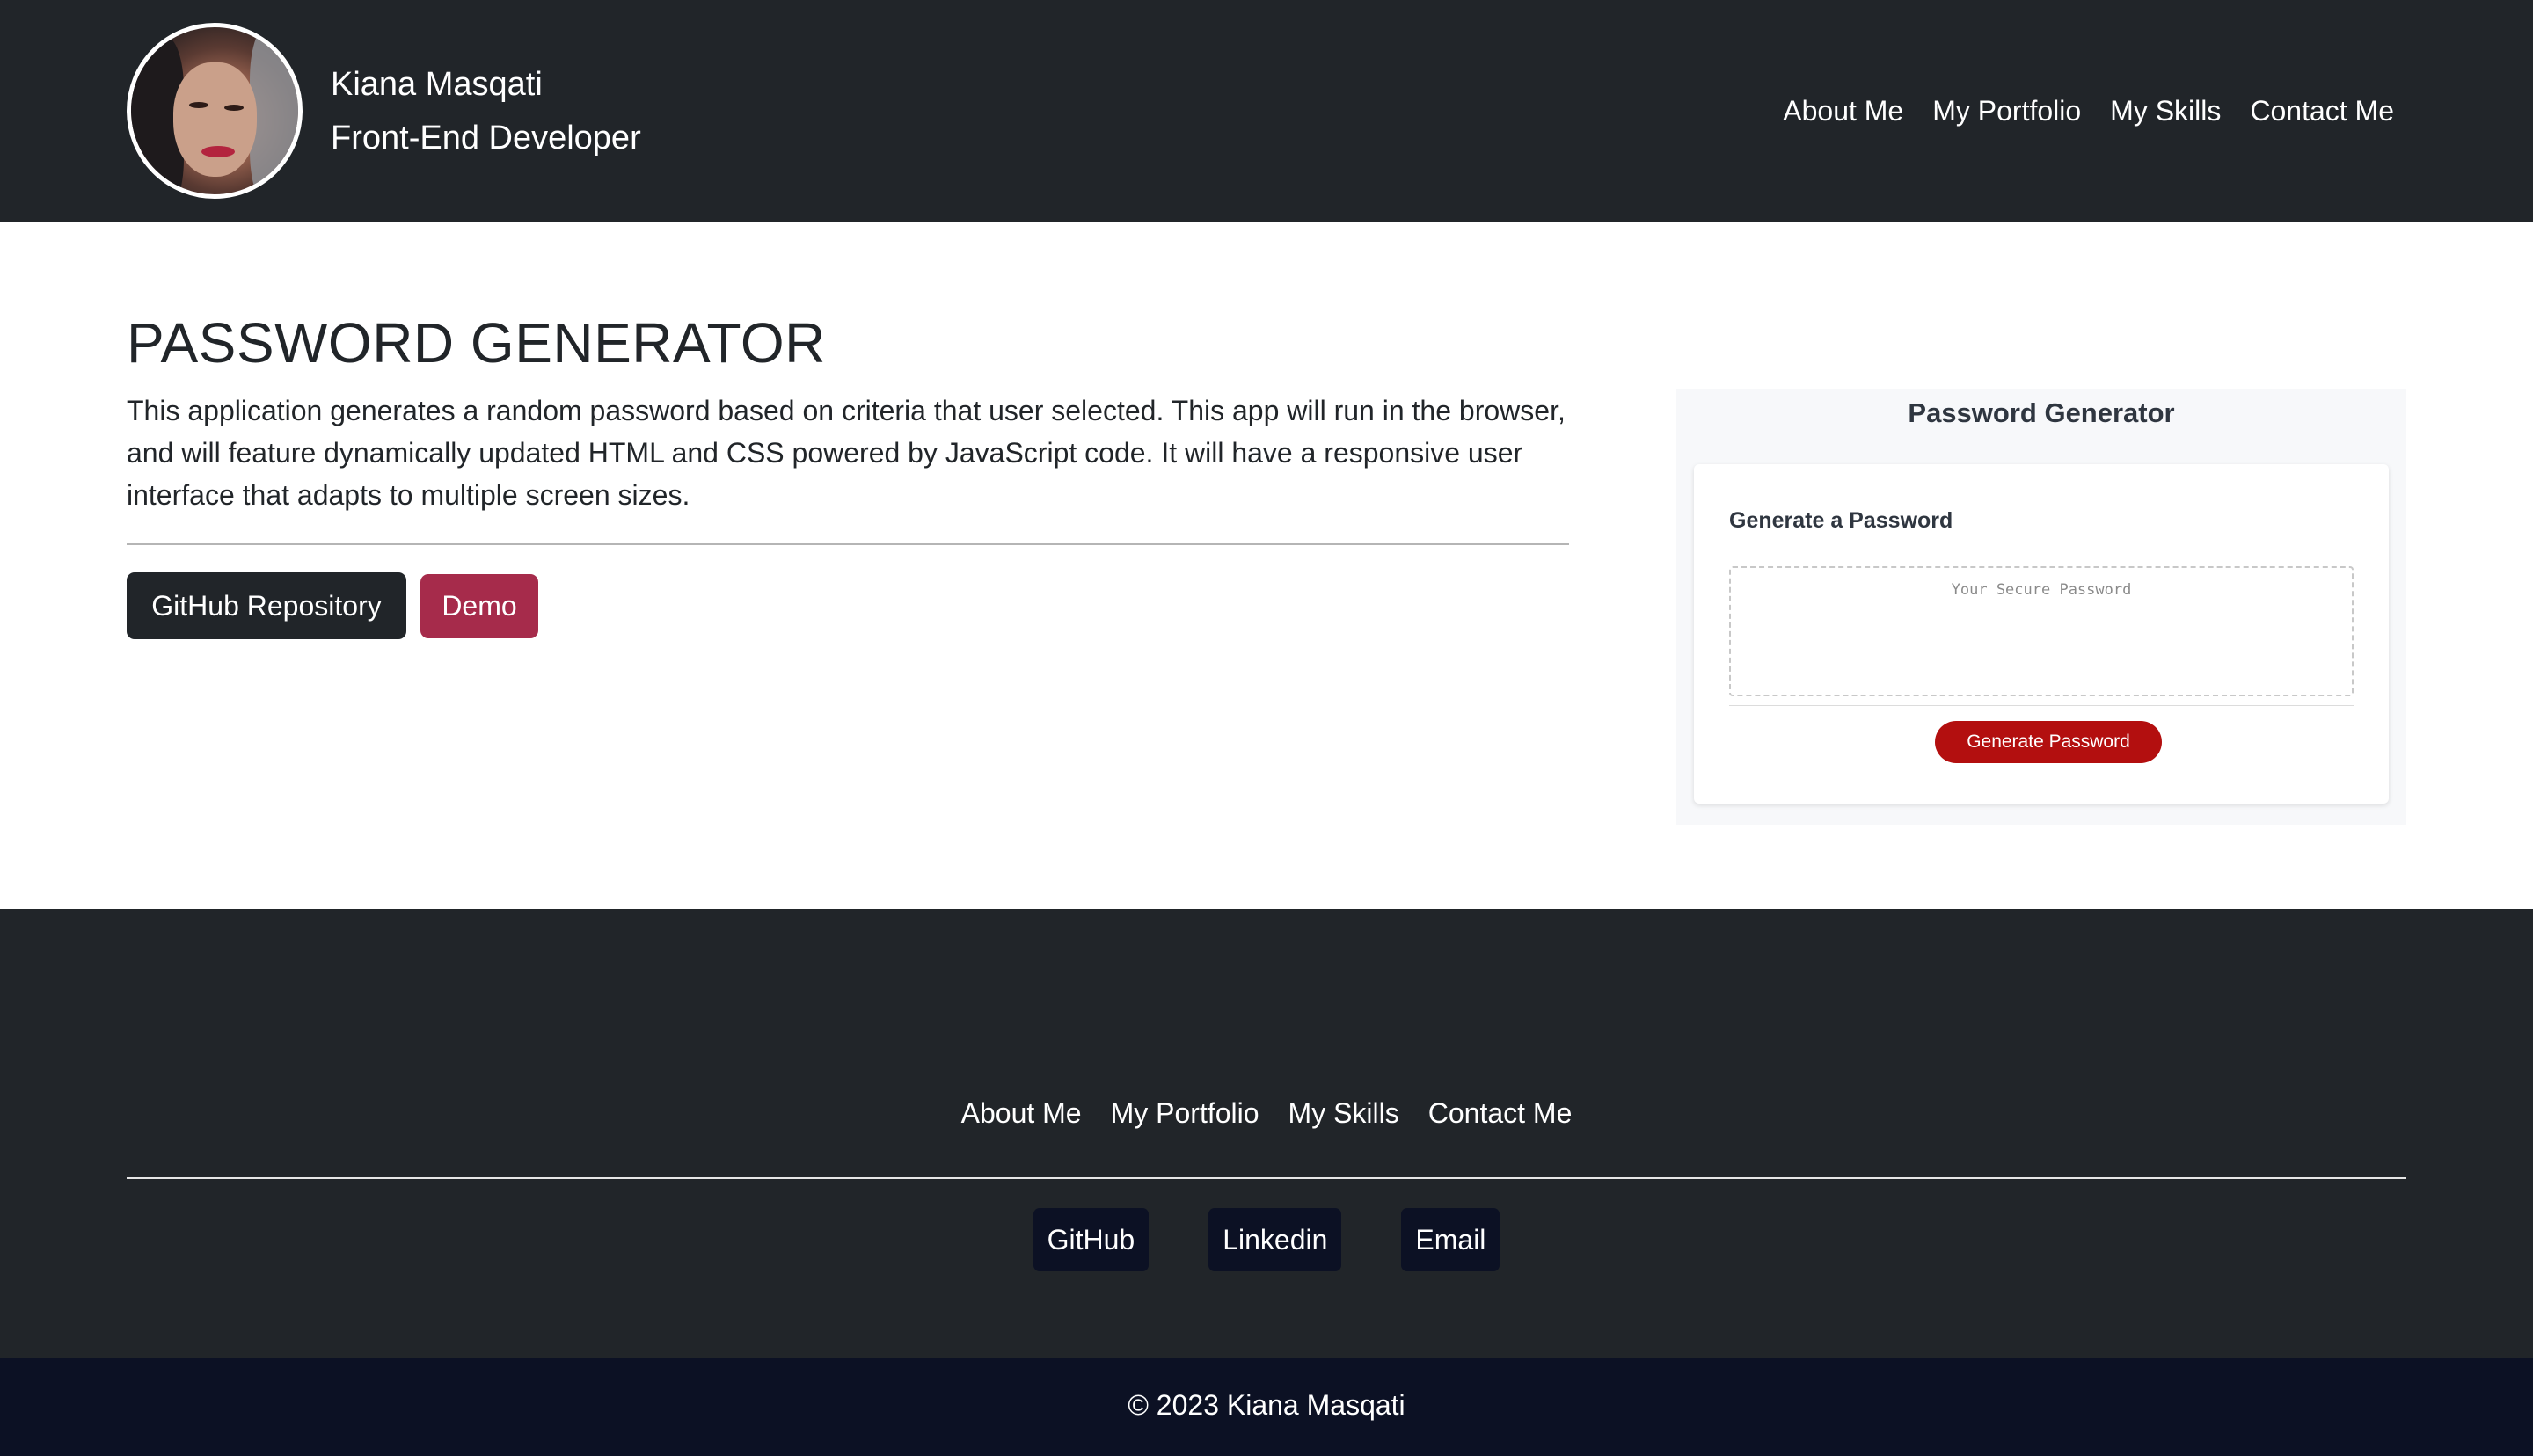  I want to click on card-heading: Generate a Password, so click(1841, 520).